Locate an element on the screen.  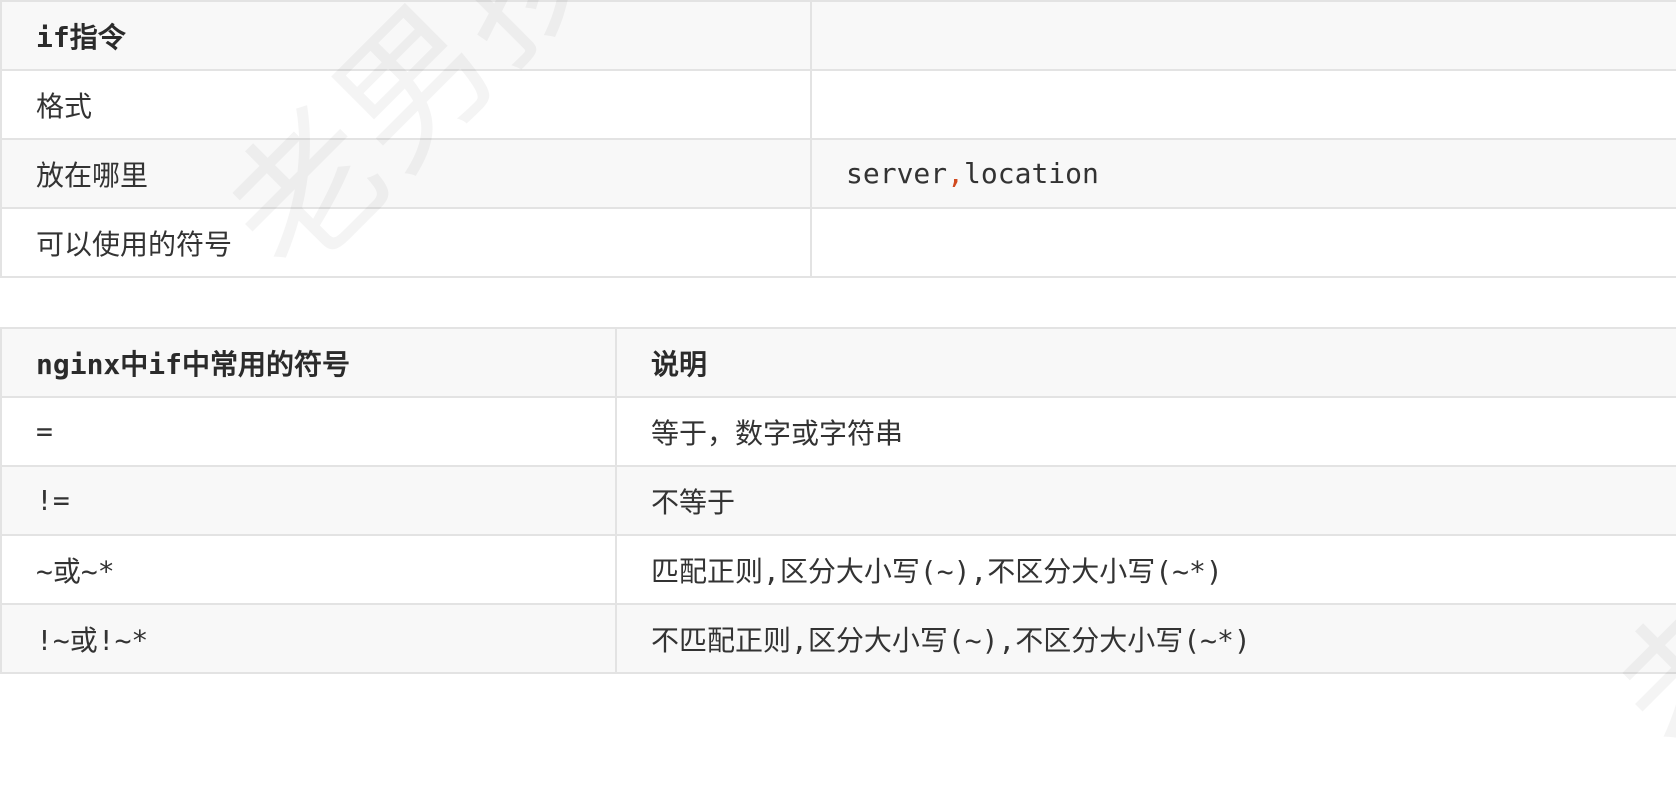
description-cell: 匹配正则,区分大小写(~),不区分大小写(~*) is located at coordinates (1145, 569).